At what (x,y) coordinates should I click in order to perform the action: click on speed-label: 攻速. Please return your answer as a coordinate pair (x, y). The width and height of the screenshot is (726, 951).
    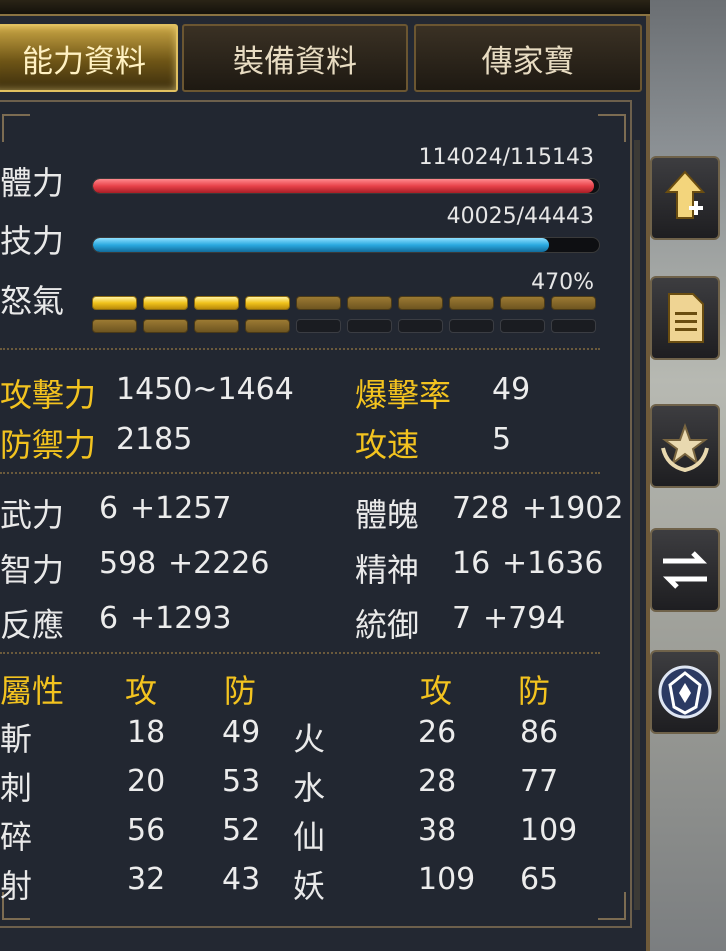
    Looking at the image, I should click on (387, 445).